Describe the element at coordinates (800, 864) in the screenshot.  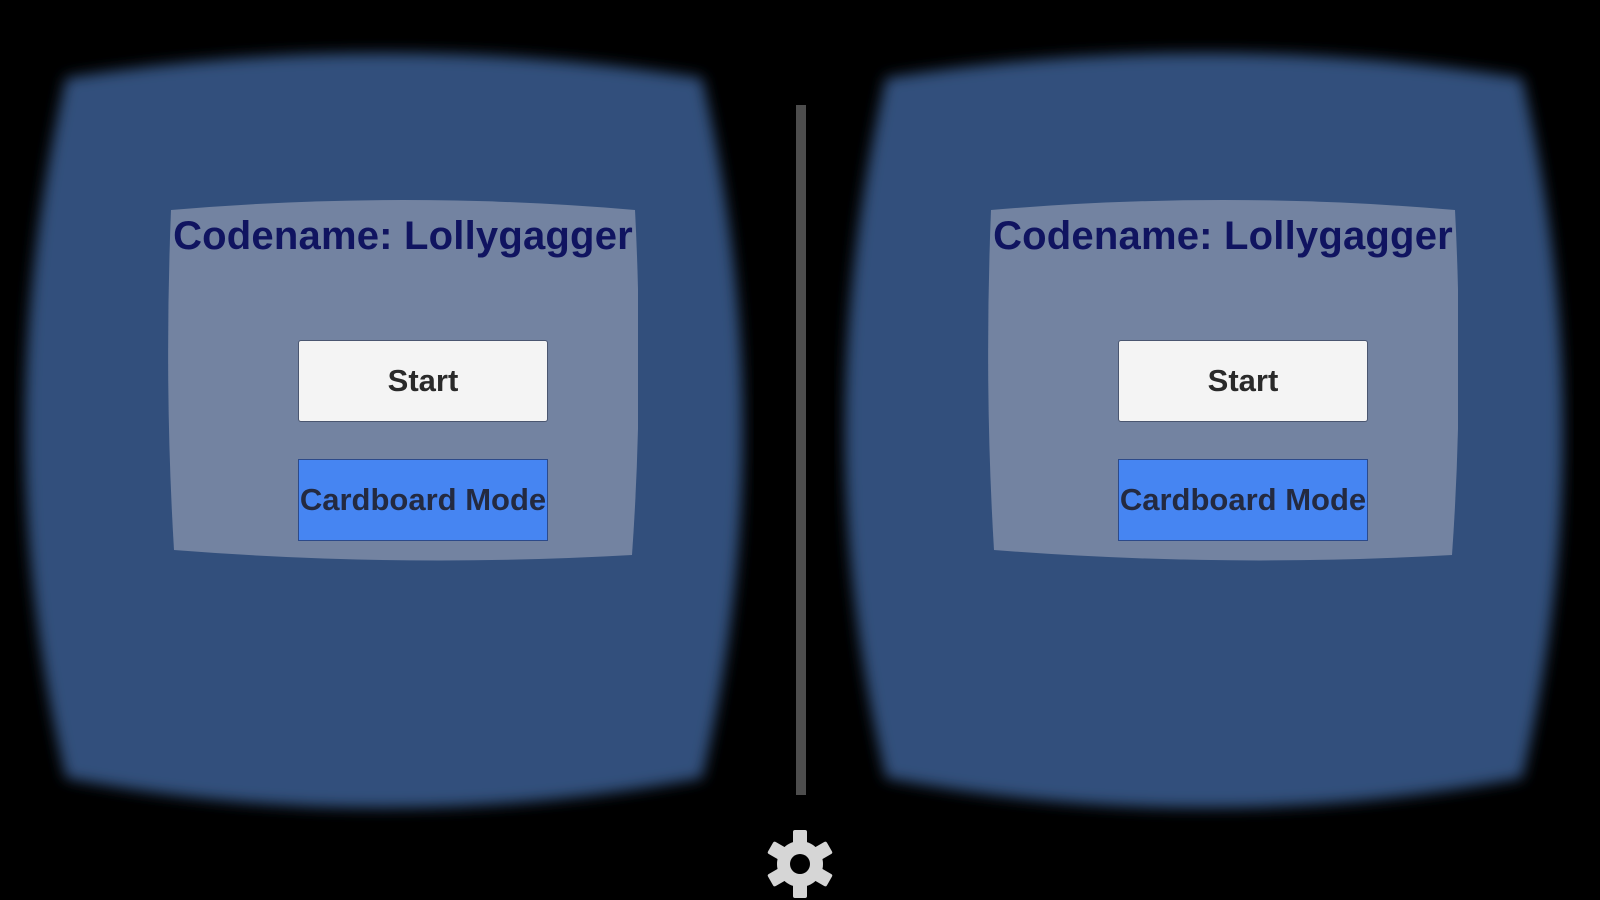
I see `gear-icon` at that location.